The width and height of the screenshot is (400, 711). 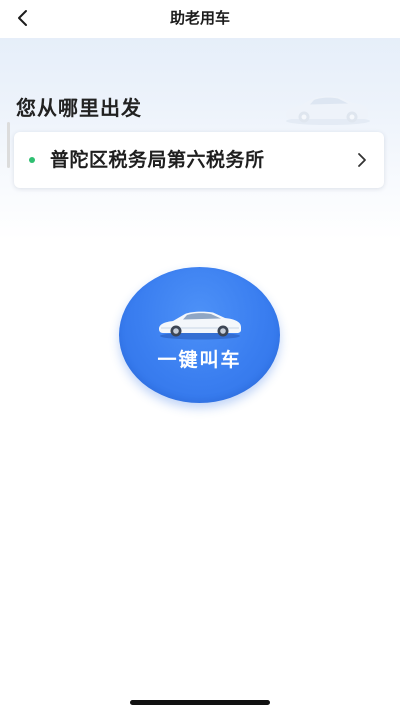 I want to click on nav-bar: 助老用车, so click(x=200, y=19).